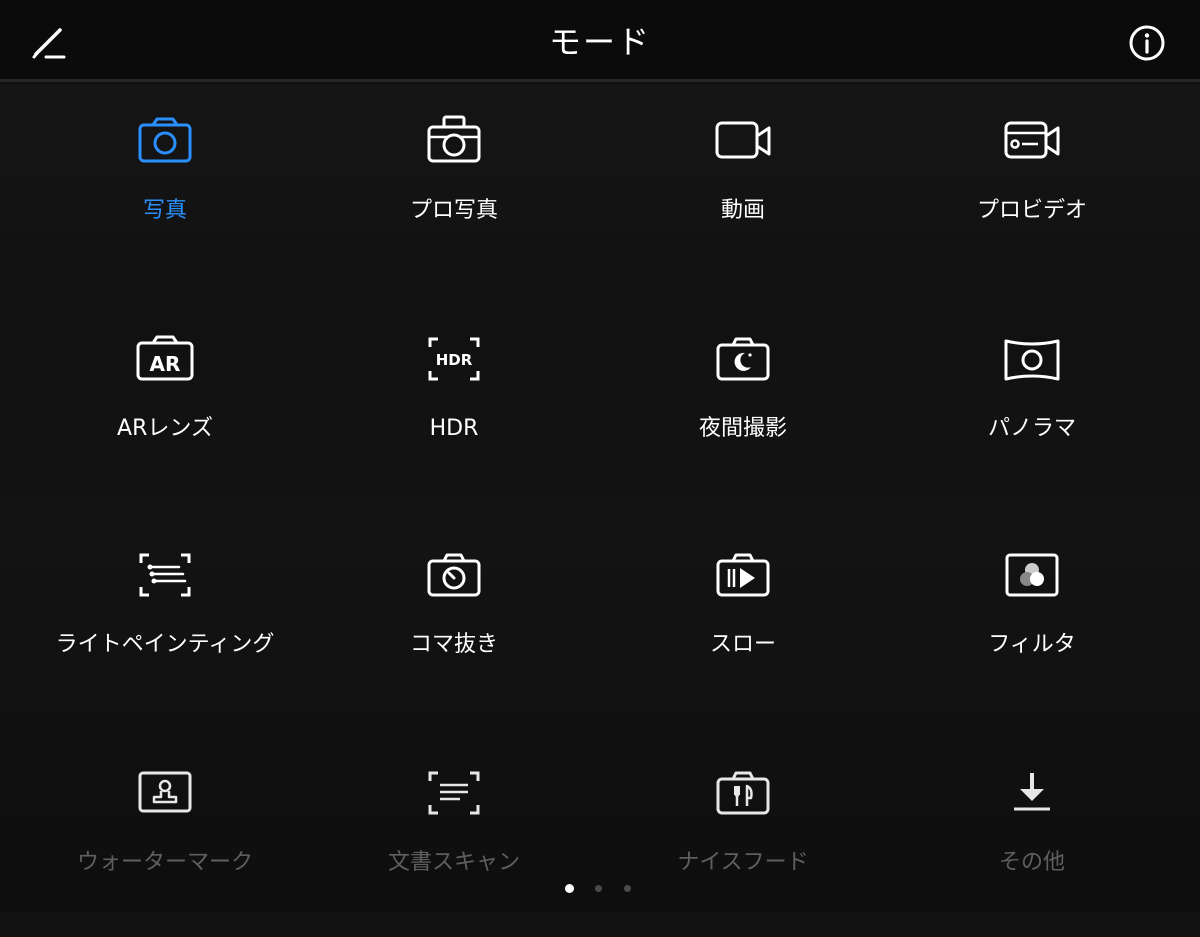  I want to click on mode-night: 夜間撮影, so click(743, 403).